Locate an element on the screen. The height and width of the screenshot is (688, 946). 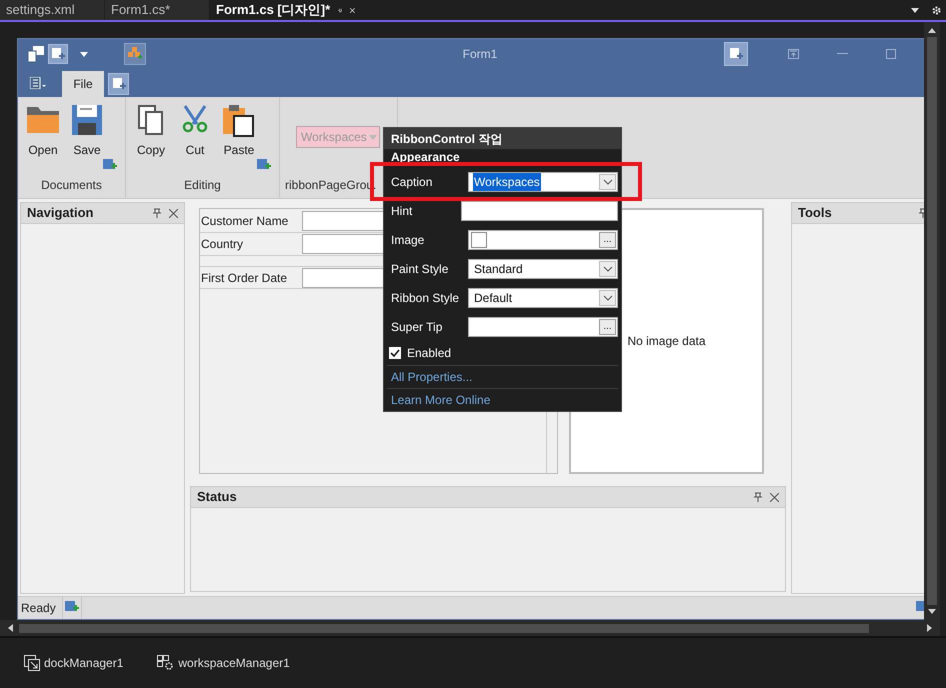
checkbox-label: Enabled is located at coordinates (429, 353).